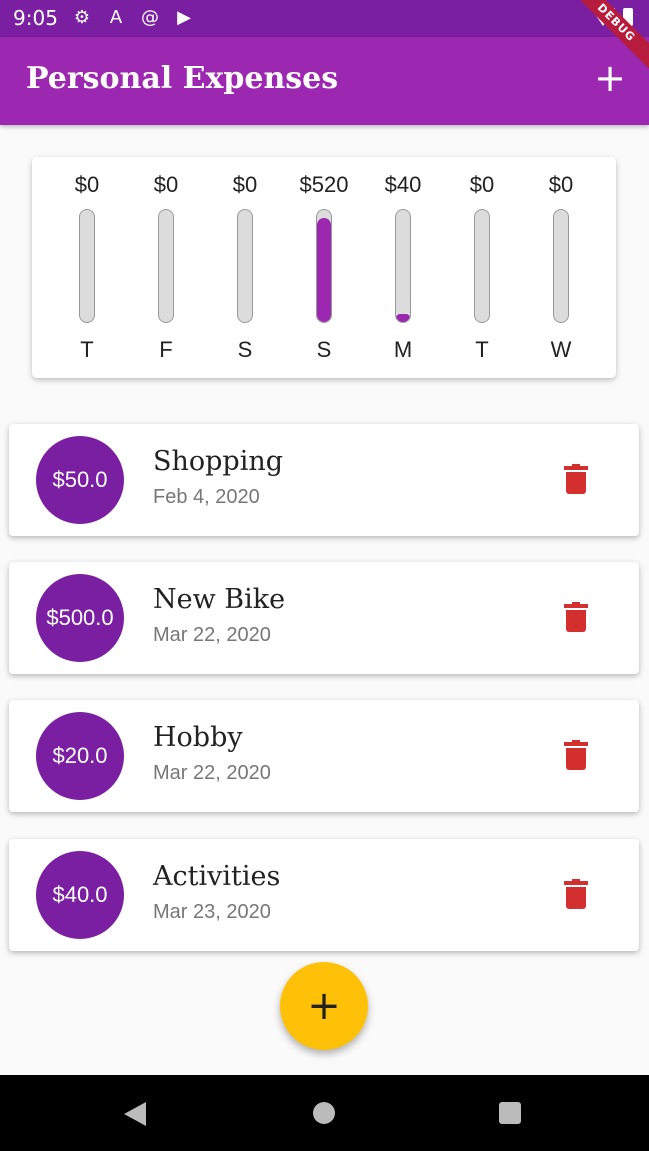 The width and height of the screenshot is (649, 1151). I want to click on chart-bar-column: $520 S, so click(324, 267).